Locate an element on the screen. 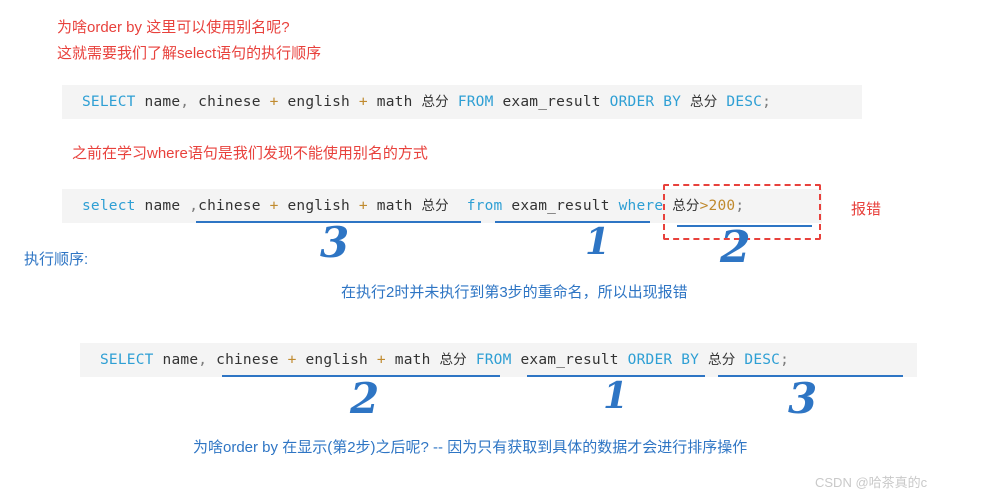 This screenshot has height=500, width=994. step-marker-block3-2: 3 is located at coordinates (803, 398).